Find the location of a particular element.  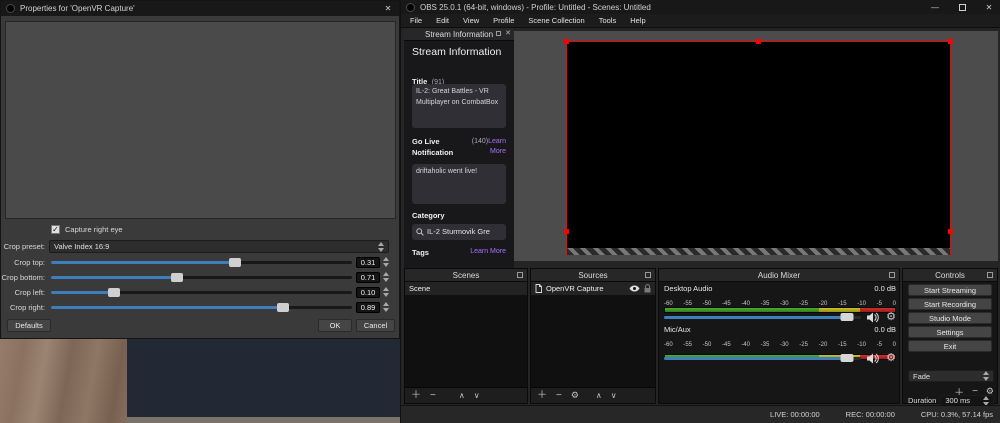

crop-bottom-spinner-icons is located at coordinates (386, 277).